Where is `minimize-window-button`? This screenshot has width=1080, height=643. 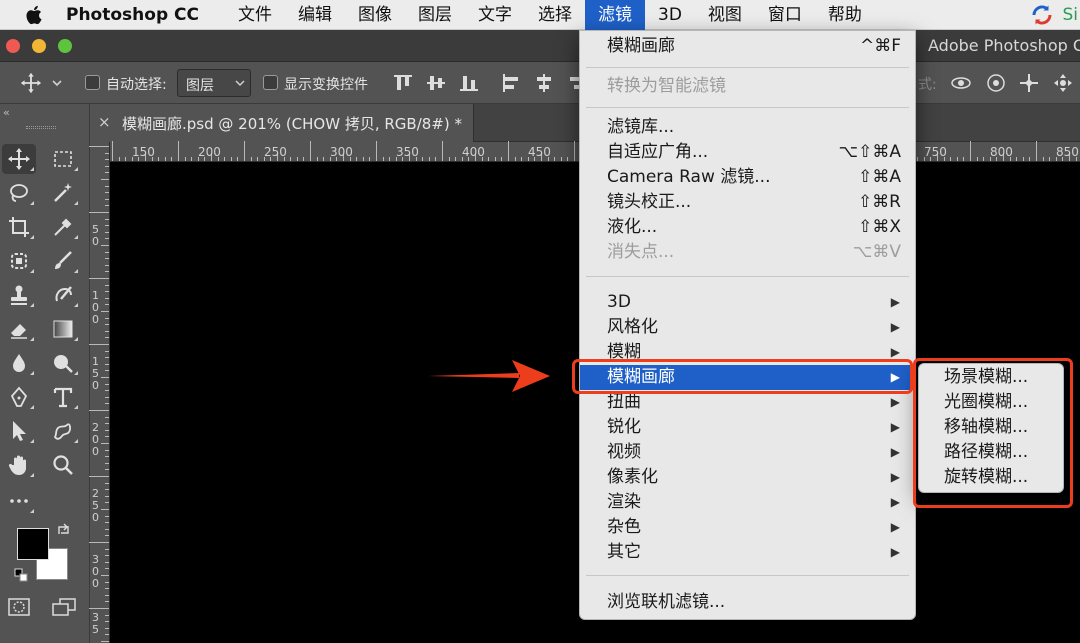 minimize-window-button is located at coordinates (39, 46).